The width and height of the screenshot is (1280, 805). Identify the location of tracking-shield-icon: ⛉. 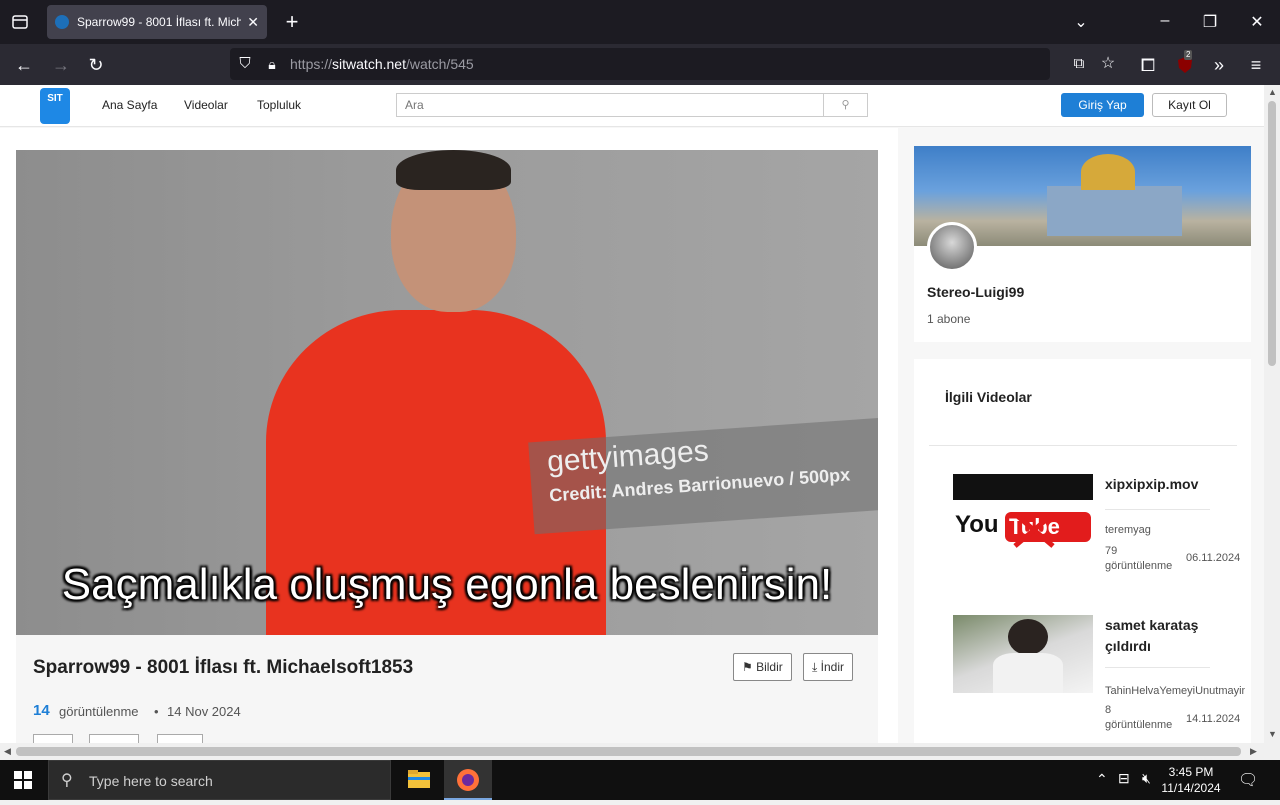
(245, 64).